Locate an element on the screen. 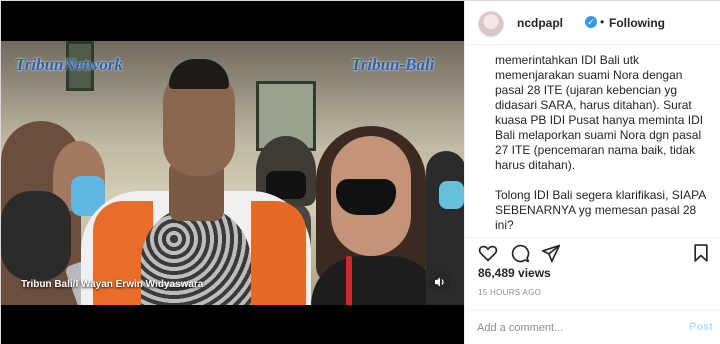  share-icon is located at coordinates (551, 253).